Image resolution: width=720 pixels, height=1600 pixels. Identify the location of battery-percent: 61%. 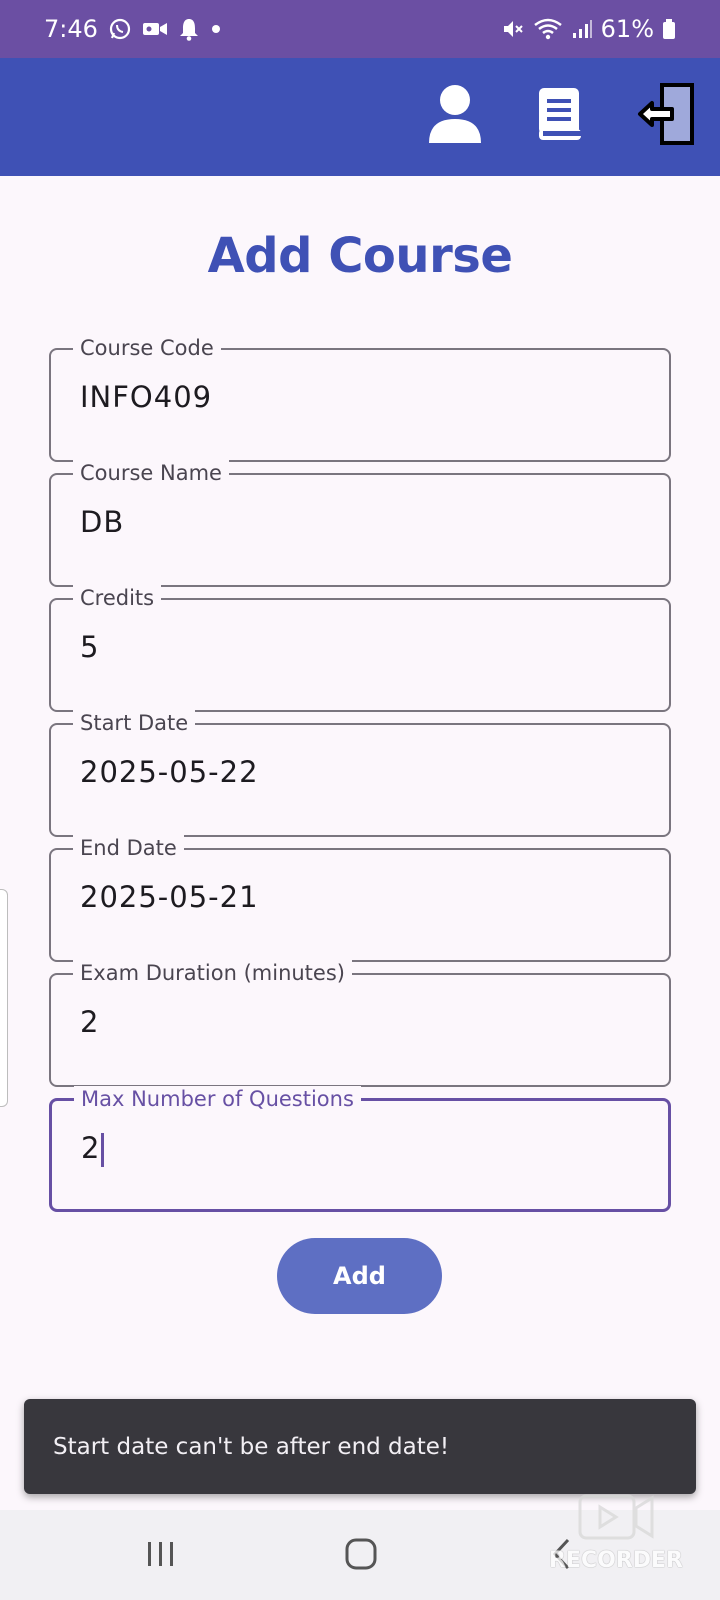
(627, 29).